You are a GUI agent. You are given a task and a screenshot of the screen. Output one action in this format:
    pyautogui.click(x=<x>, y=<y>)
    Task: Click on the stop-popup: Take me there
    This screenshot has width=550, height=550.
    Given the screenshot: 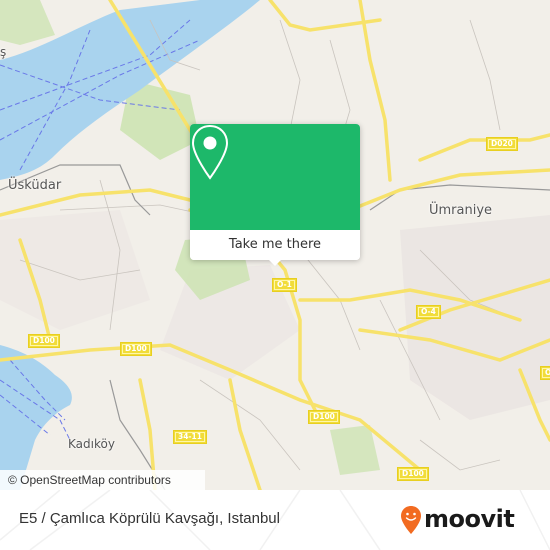 What is the action you would take?
    pyautogui.click(x=275, y=195)
    